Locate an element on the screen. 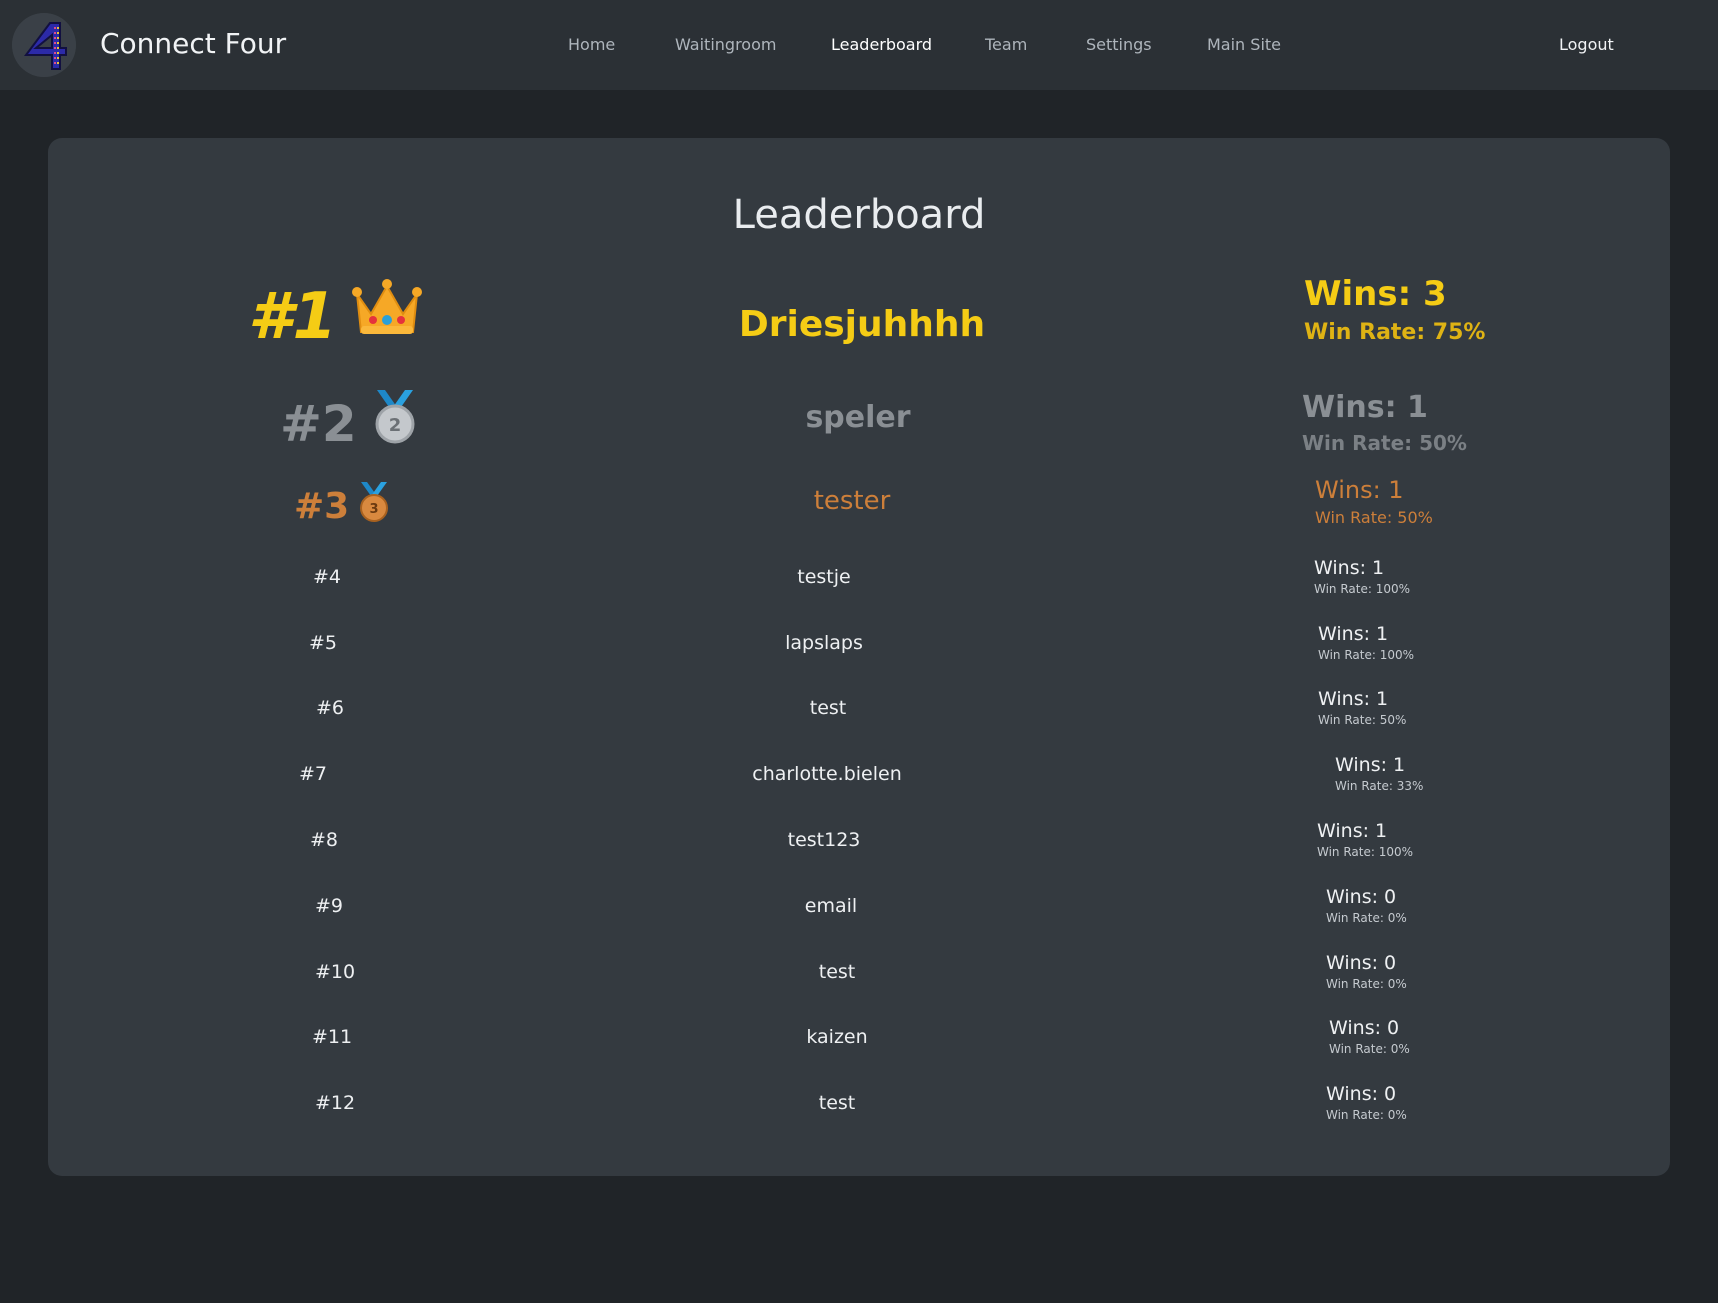 This screenshot has width=1718, height=1303. nav-link-main-site: Main Site is located at coordinates (1244, 44).